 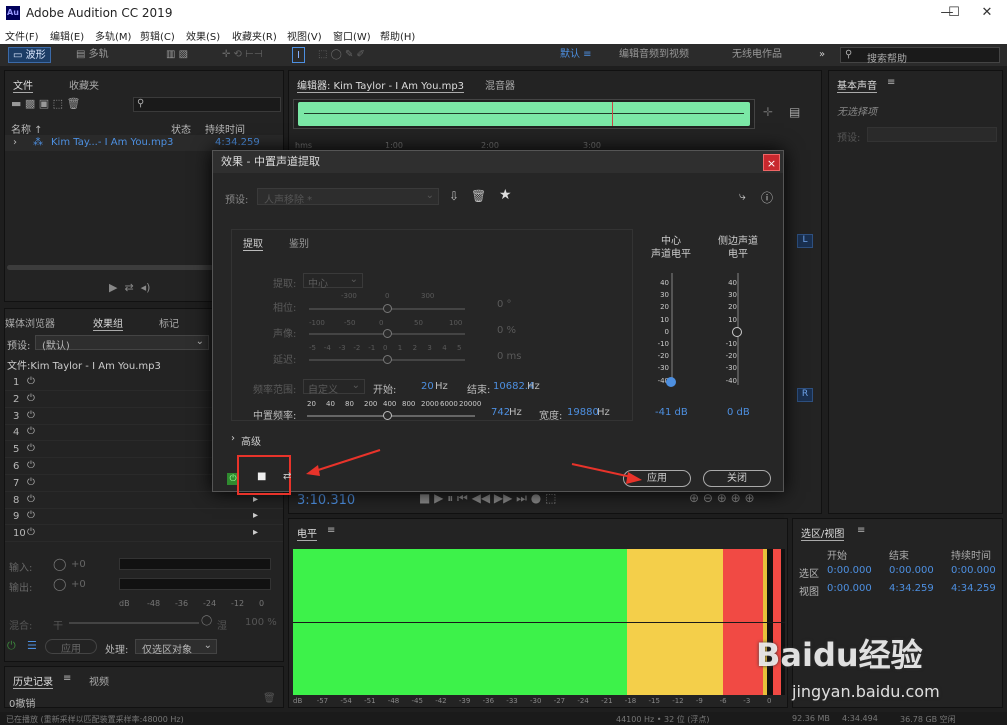 I want to click on annotation-arrow-left, so click(x=346, y=461).